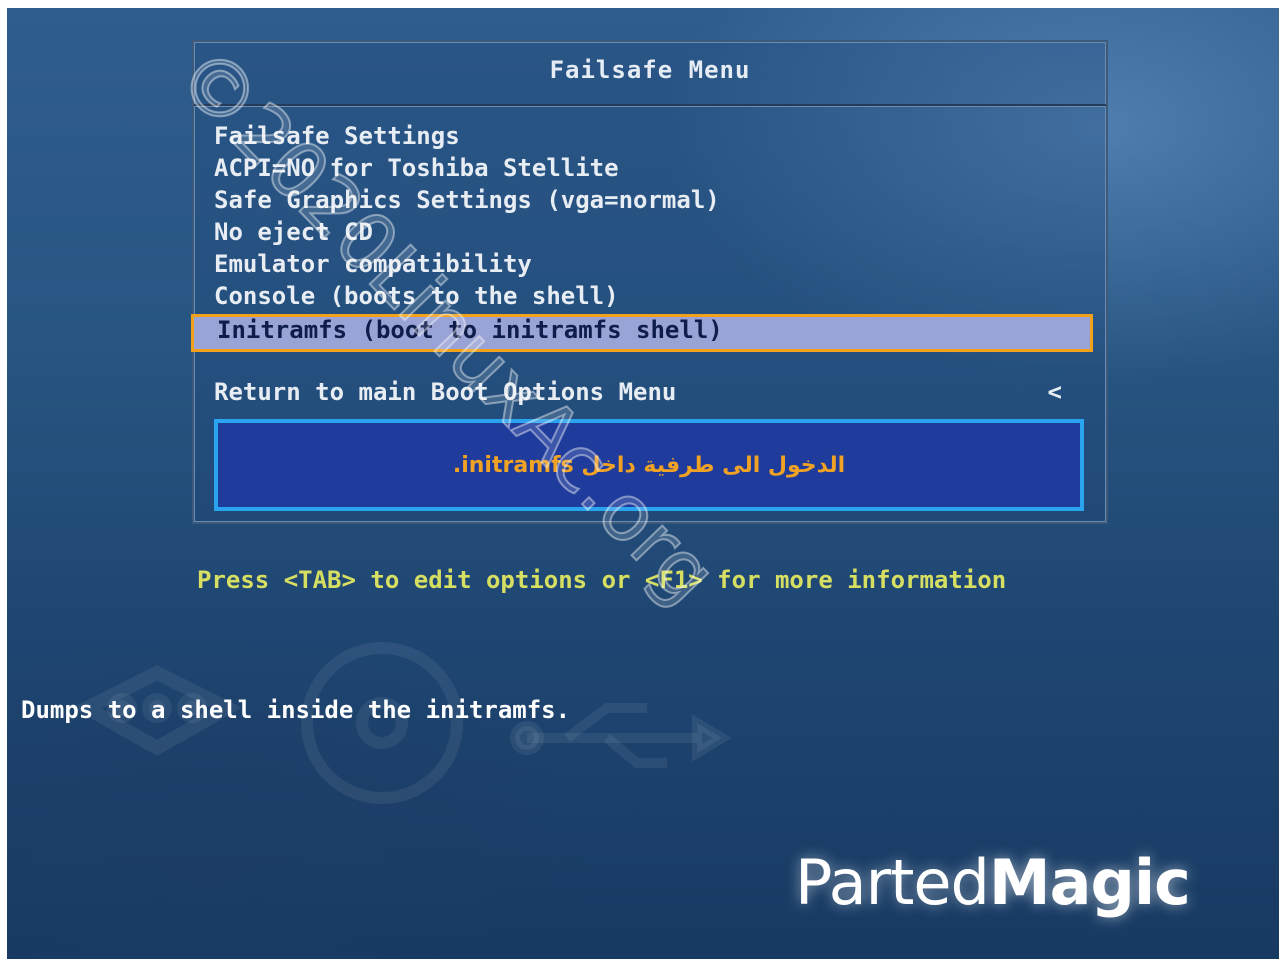 This screenshot has width=1284, height=964. I want to click on help-text: الدخول الى طرفية داخل initramfs., so click(649, 465).